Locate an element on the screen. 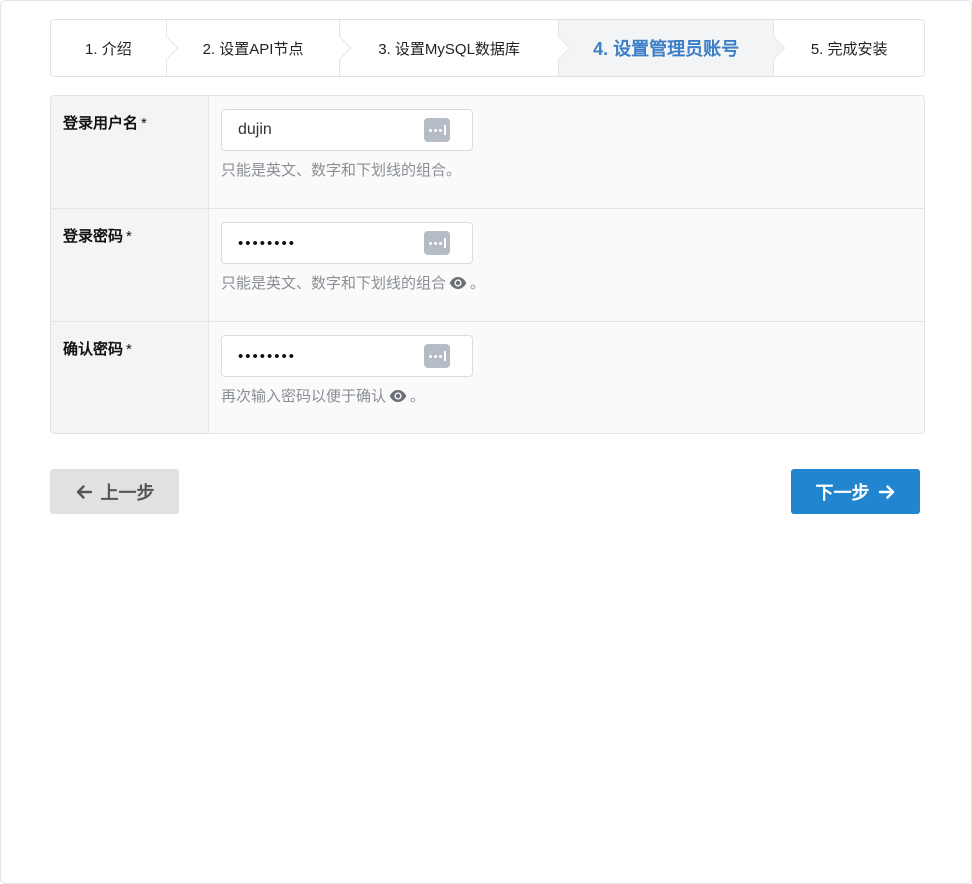 The height and width of the screenshot is (884, 972). prev-step-label: 上一步 is located at coordinates (127, 492).